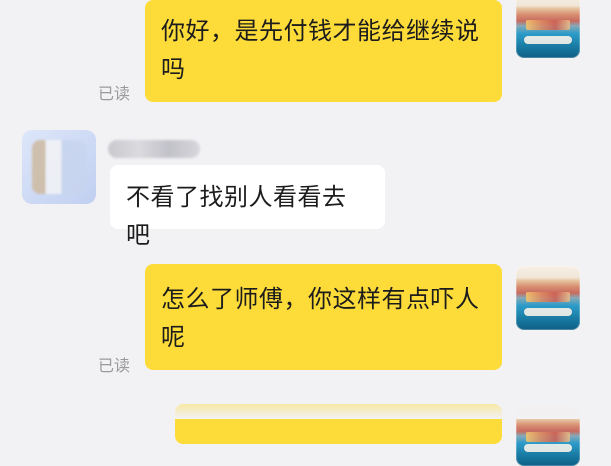  I want to click on message-line-1: 你好，是先付钱才能给继续说, so click(320, 31).